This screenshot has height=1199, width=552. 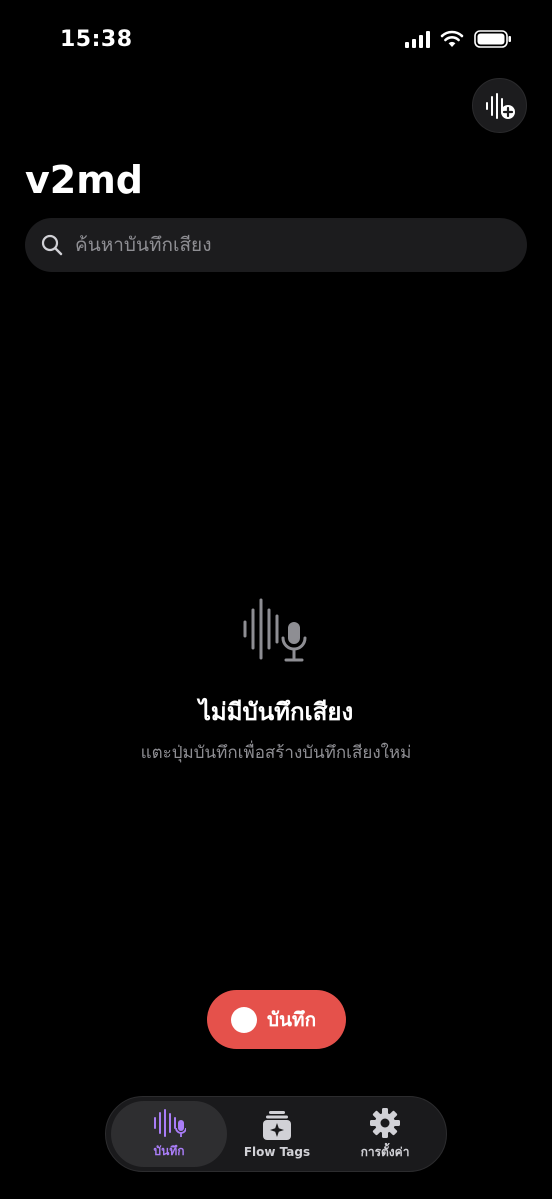 I want to click on new-recording-action-button, so click(x=499, y=105).